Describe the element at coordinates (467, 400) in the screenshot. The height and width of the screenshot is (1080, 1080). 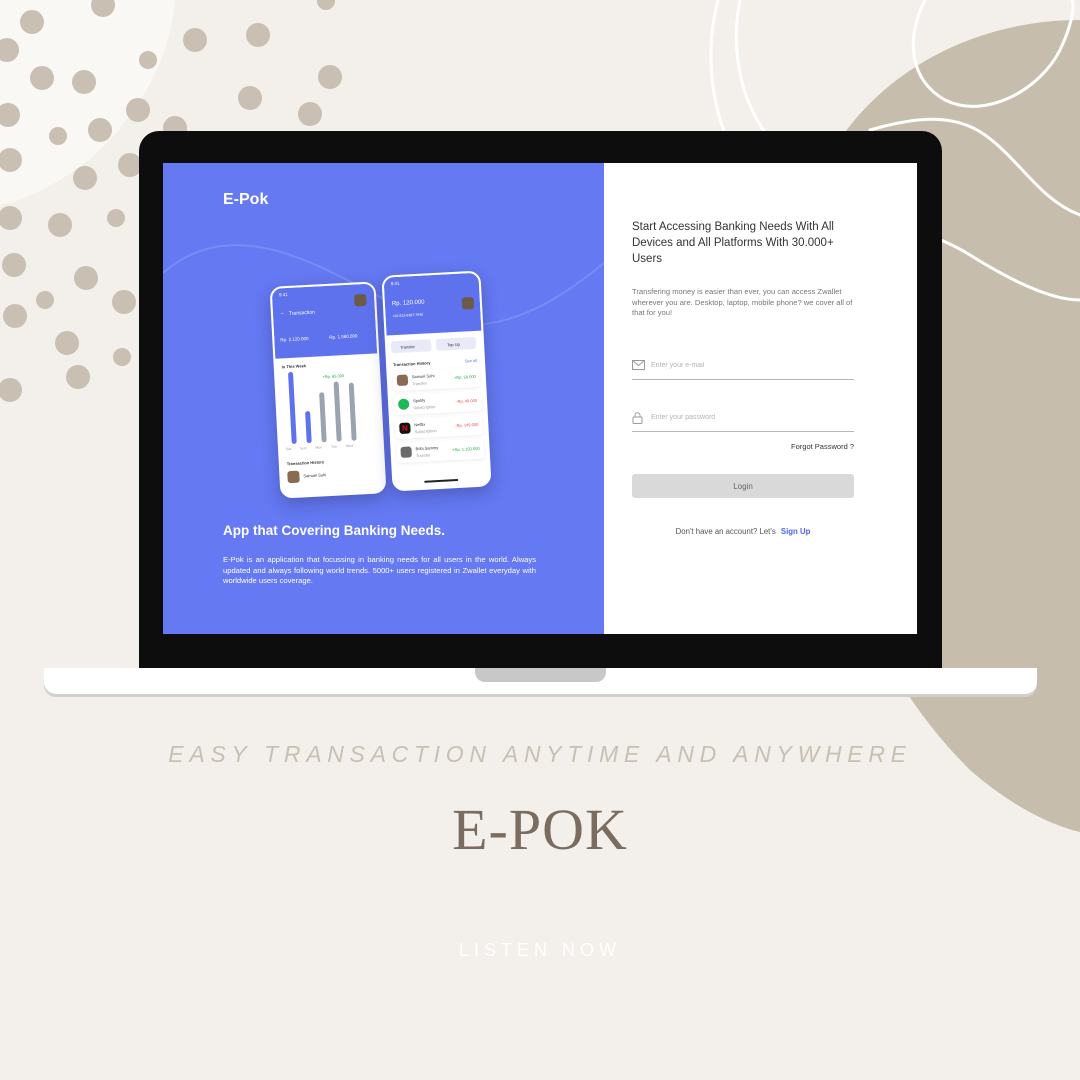
I see `list-item-amount: -Rp. 49.000` at that location.